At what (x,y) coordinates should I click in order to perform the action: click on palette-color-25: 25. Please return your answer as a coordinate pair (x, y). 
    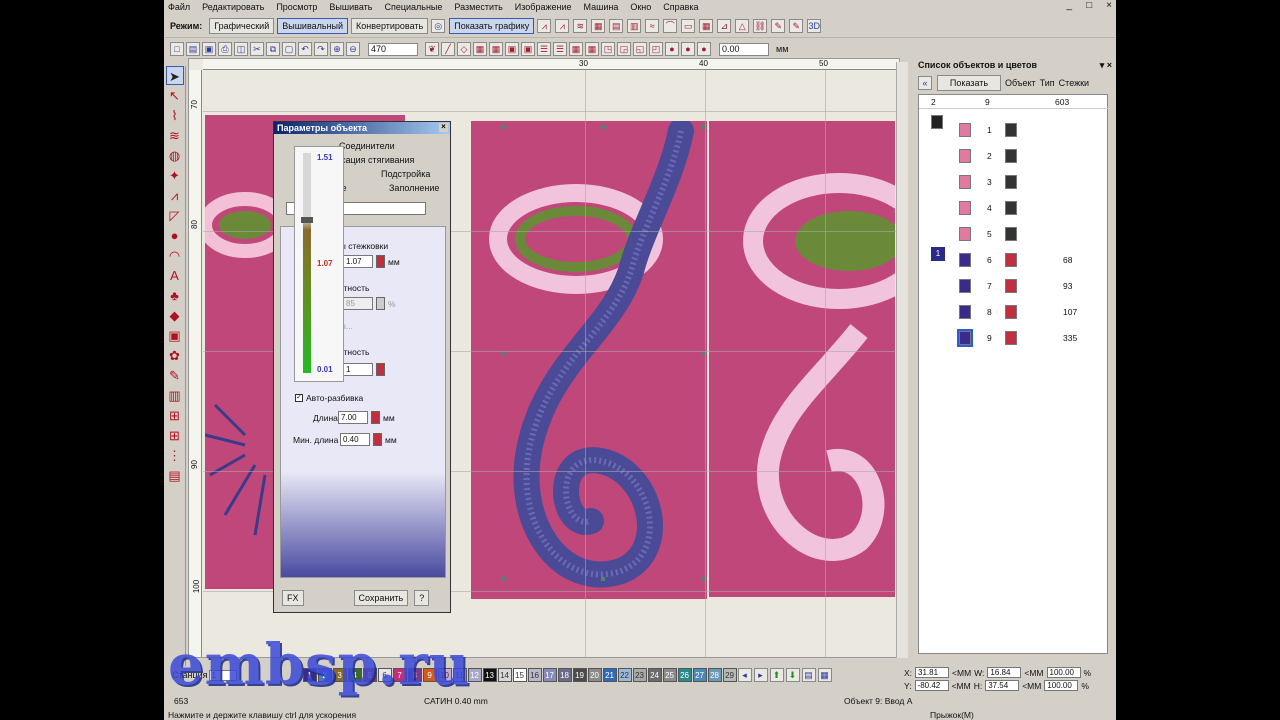
    Looking at the image, I should click on (669, 675).